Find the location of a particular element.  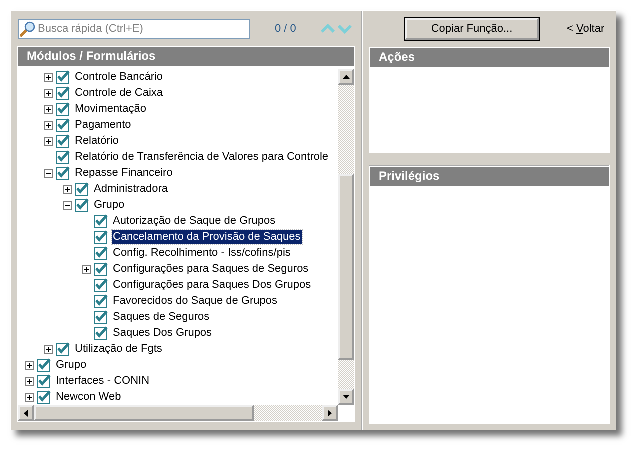

tree-item: Controle Bancário is located at coordinates (119, 77).